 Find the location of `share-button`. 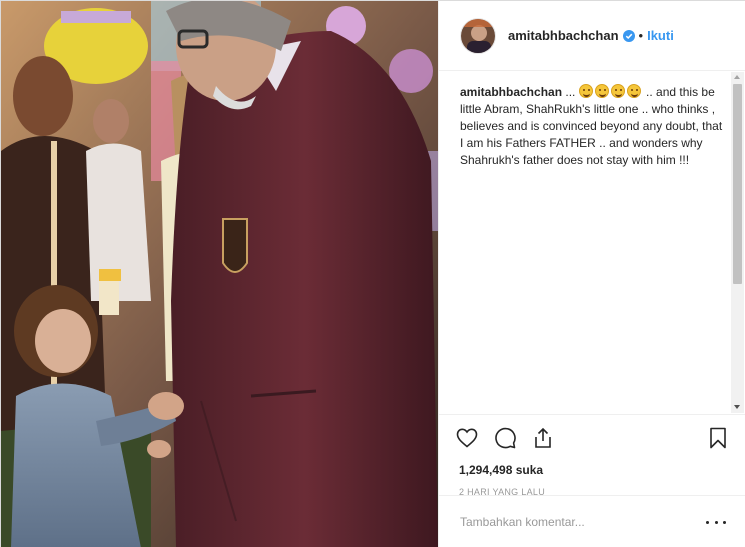

share-button is located at coordinates (543, 438).